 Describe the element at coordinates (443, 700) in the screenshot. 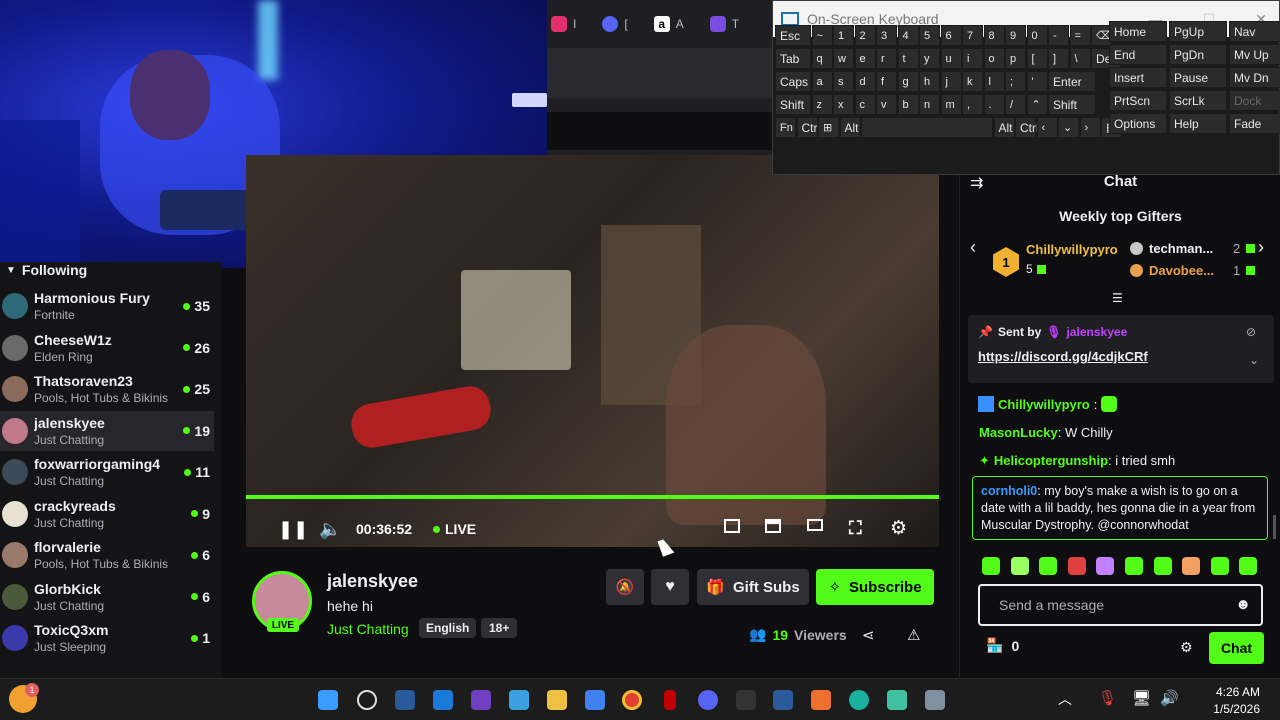

I see `outlook-icon` at that location.